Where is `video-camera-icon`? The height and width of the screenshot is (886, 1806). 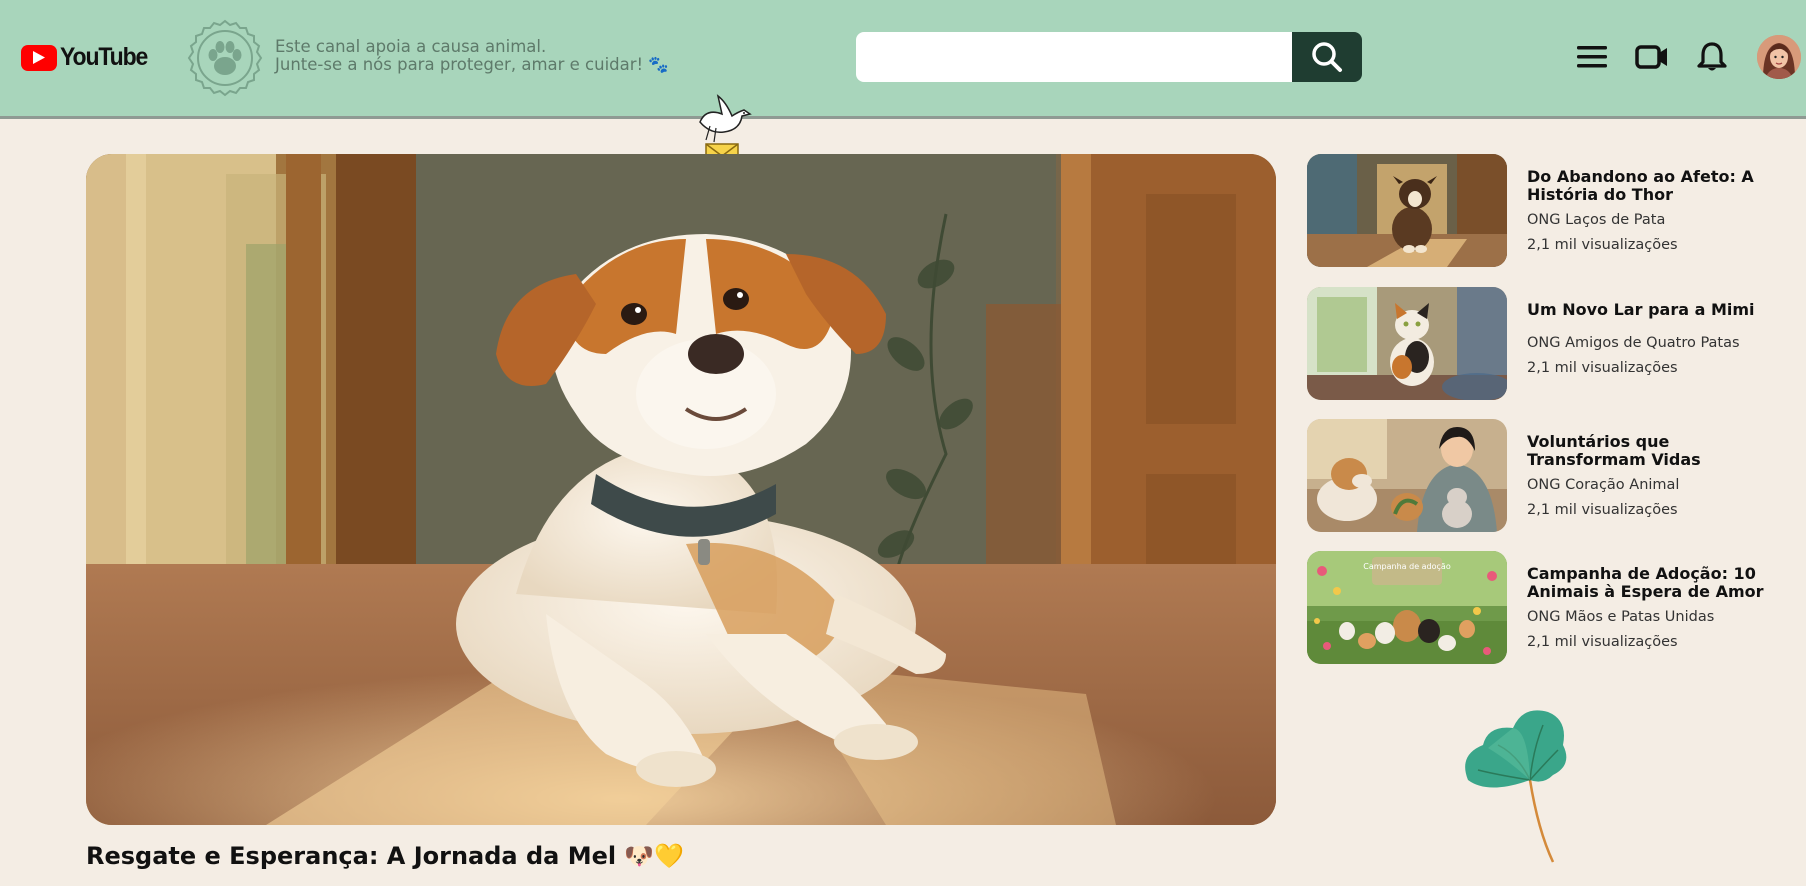
video-camera-icon is located at coordinates (1652, 57).